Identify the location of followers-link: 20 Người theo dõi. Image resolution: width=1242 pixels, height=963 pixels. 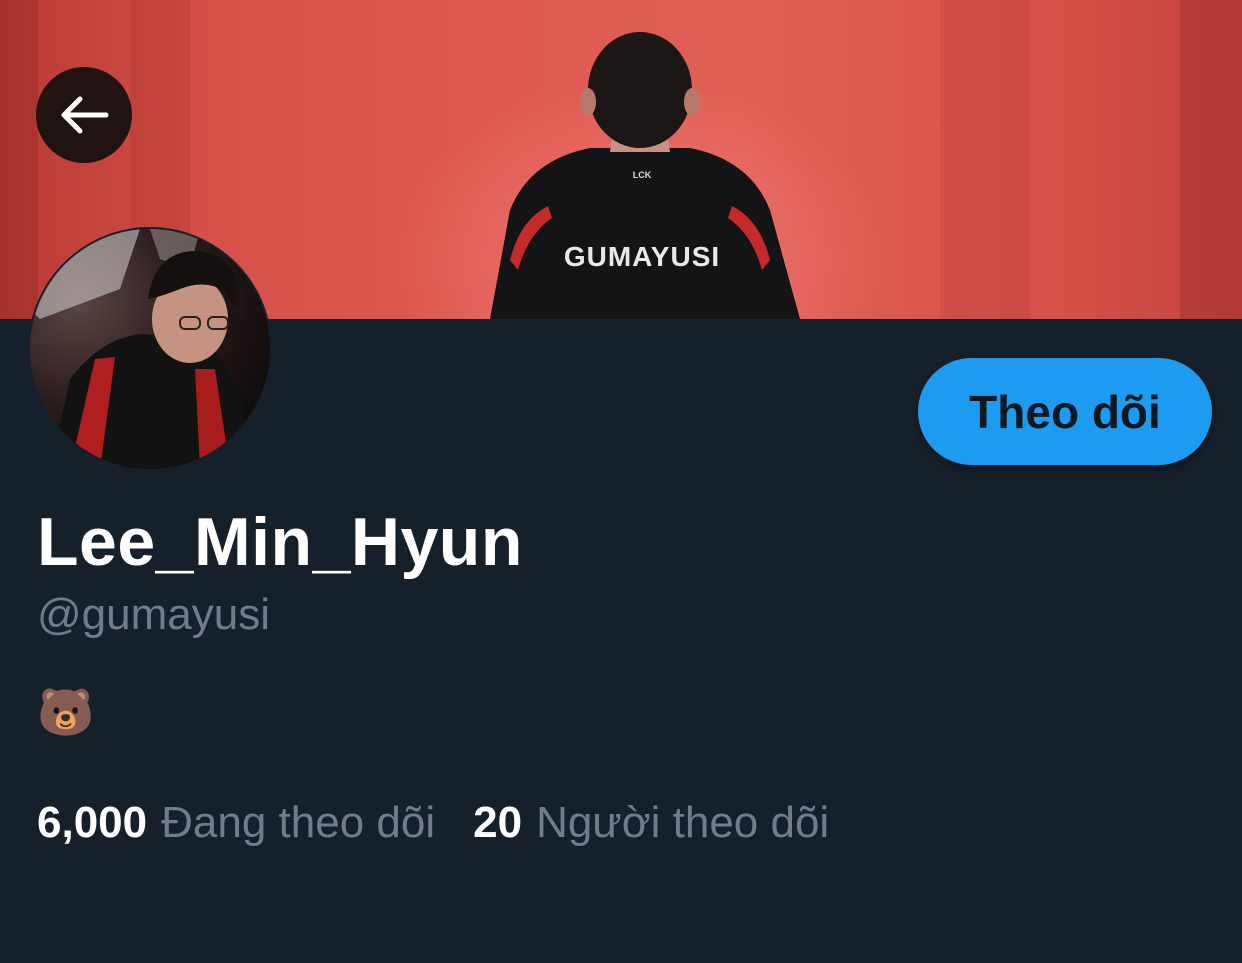
(651, 823).